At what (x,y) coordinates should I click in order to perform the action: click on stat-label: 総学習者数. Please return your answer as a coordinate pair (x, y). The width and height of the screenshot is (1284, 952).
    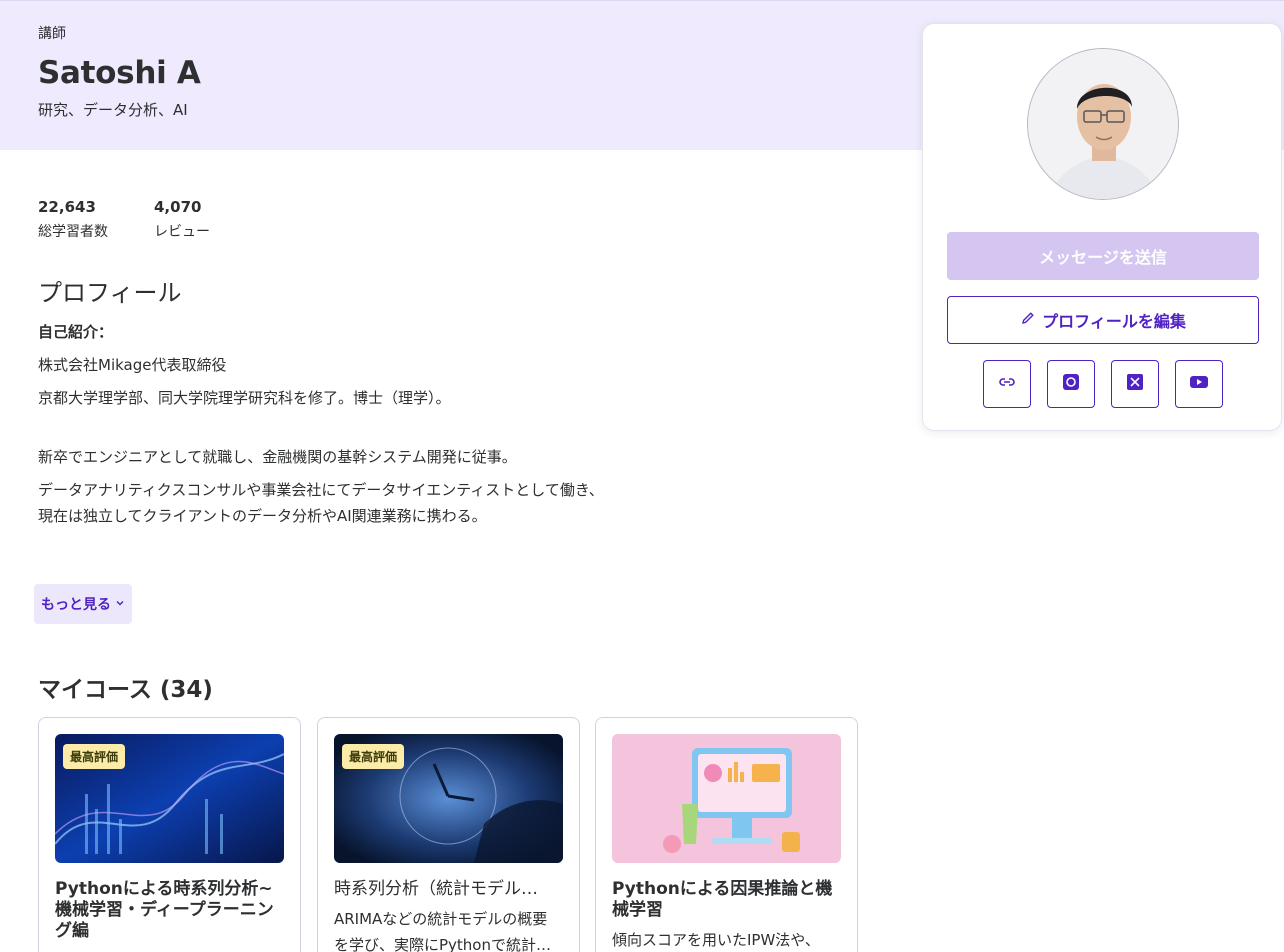
    Looking at the image, I should click on (73, 232).